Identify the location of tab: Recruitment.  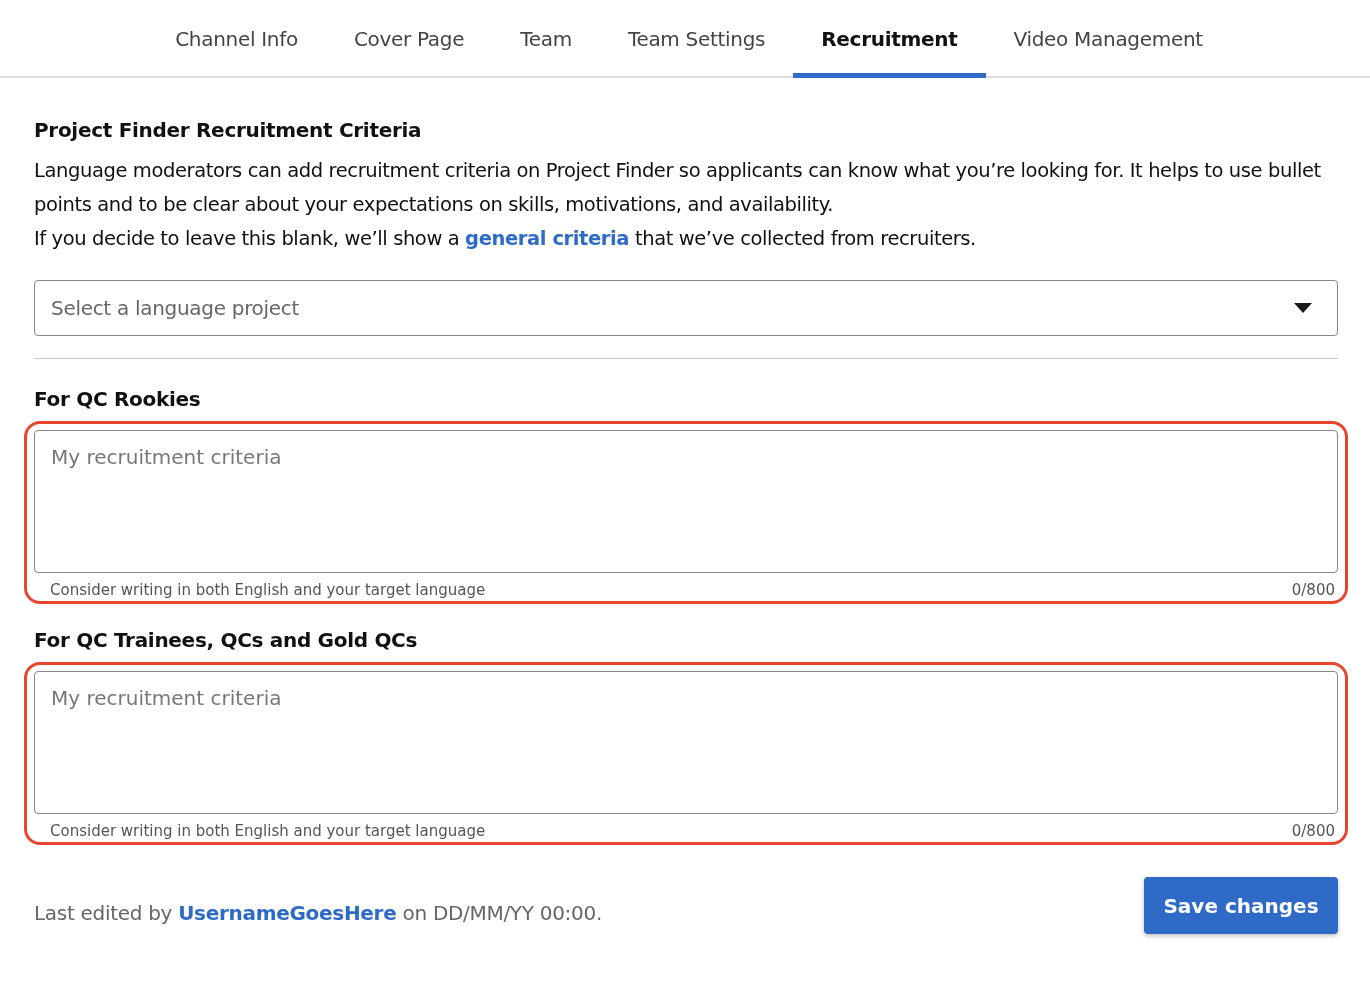
(889, 39).